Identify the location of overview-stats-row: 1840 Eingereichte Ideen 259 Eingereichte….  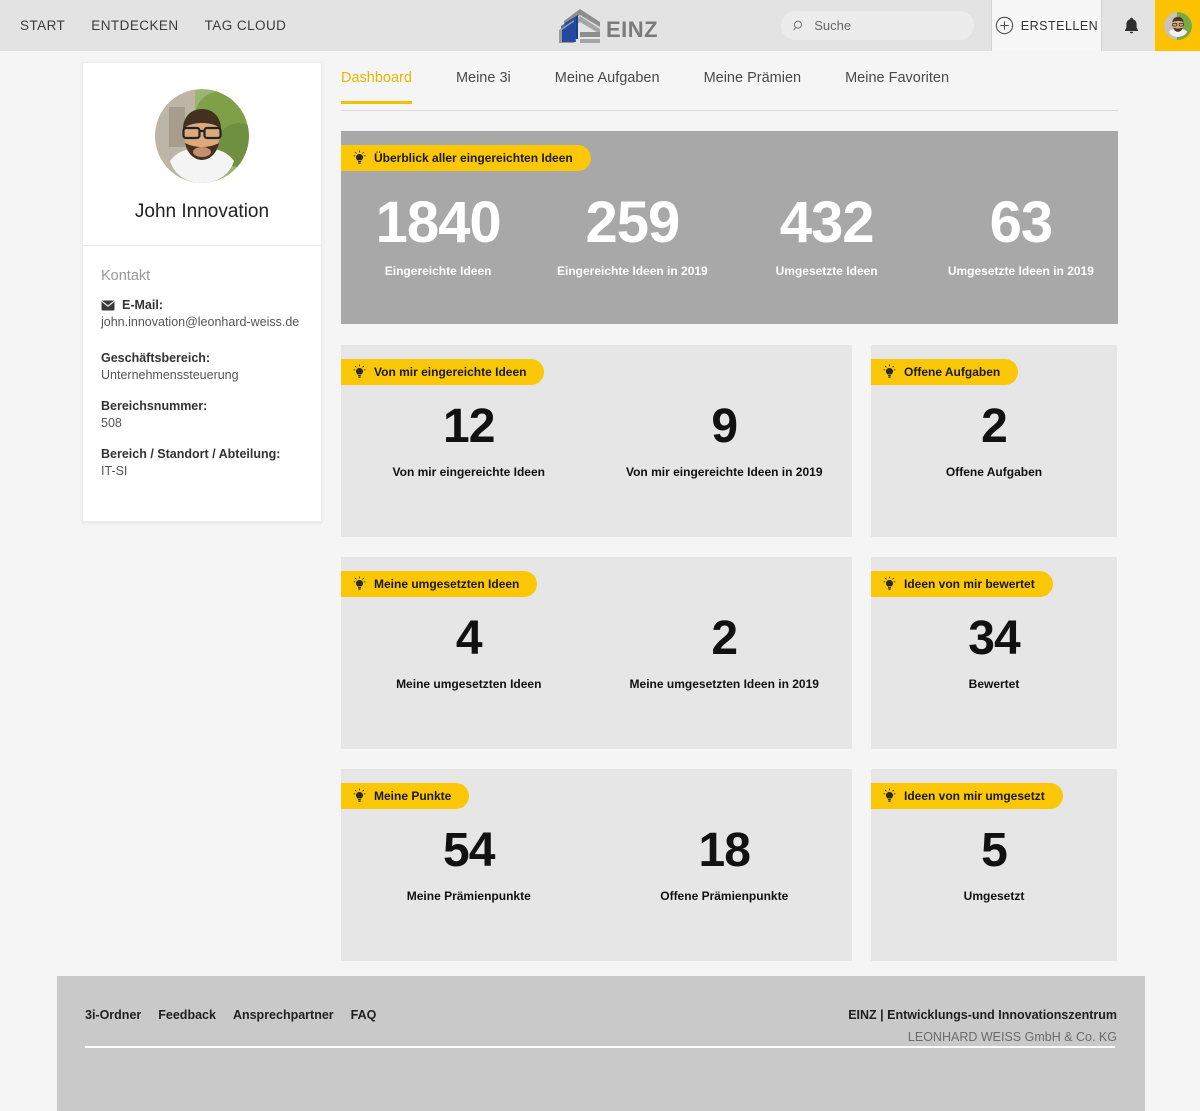
(729, 234).